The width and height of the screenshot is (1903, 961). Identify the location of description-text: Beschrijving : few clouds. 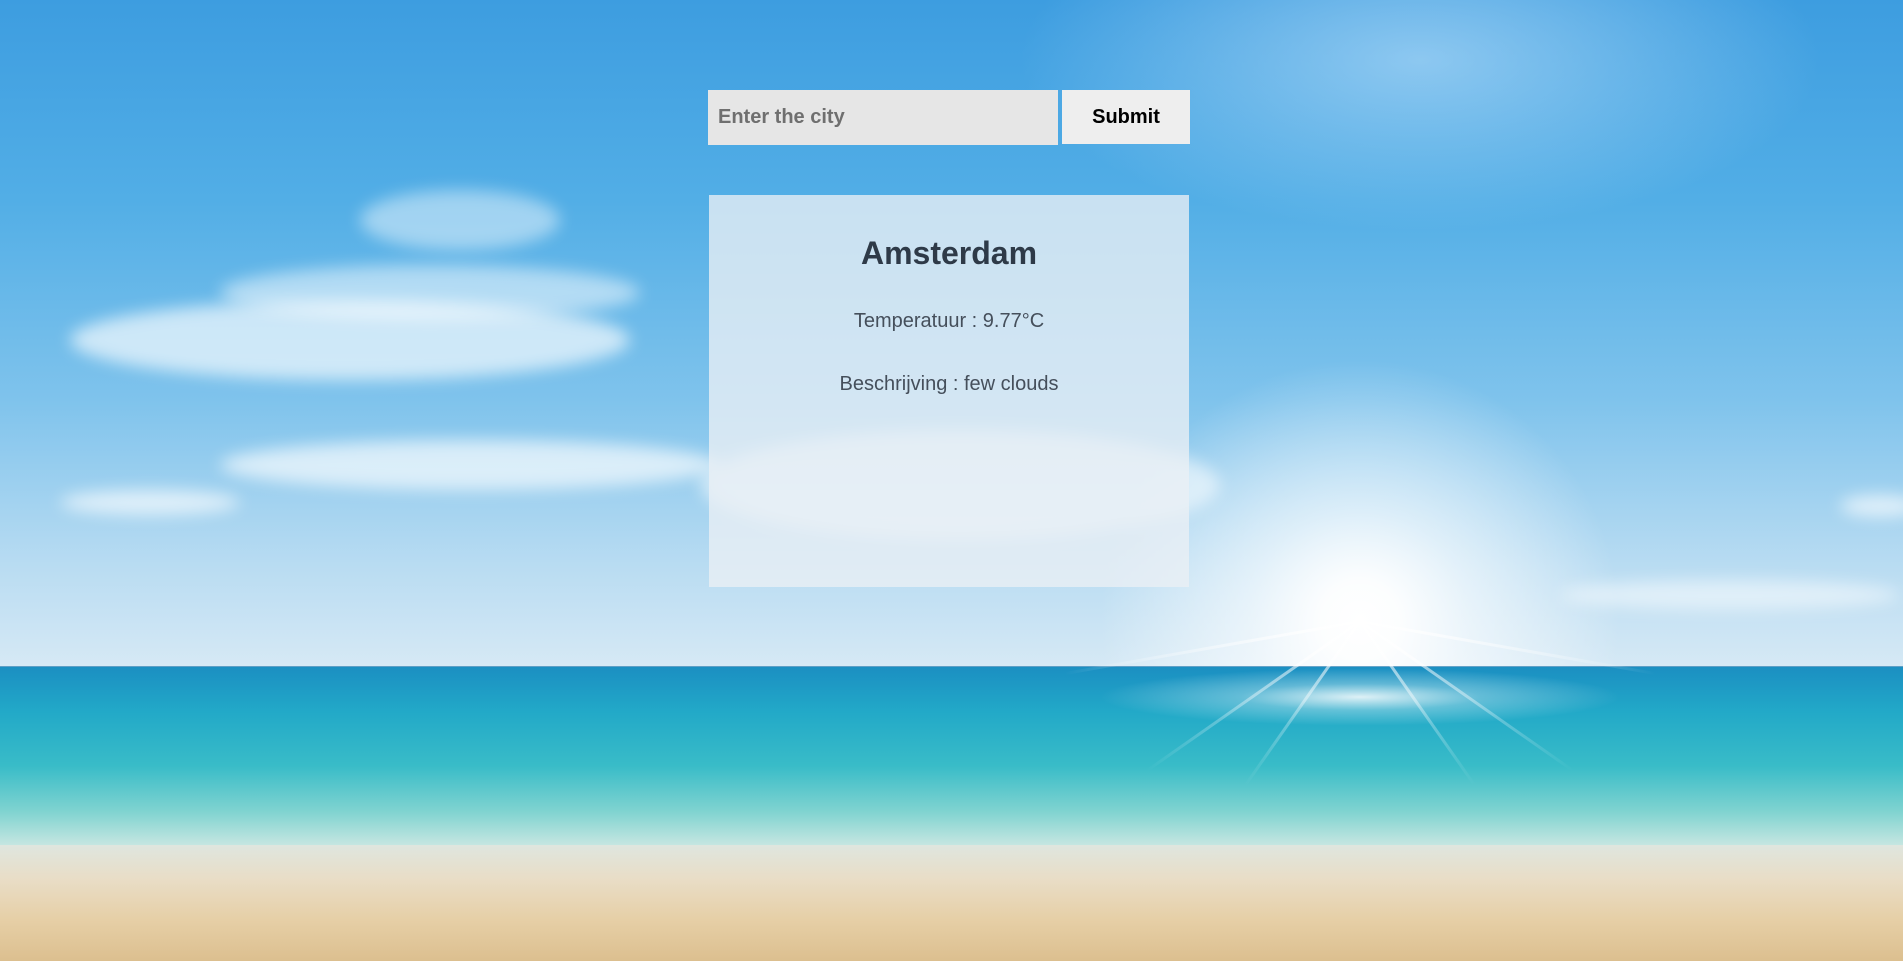
(949, 384).